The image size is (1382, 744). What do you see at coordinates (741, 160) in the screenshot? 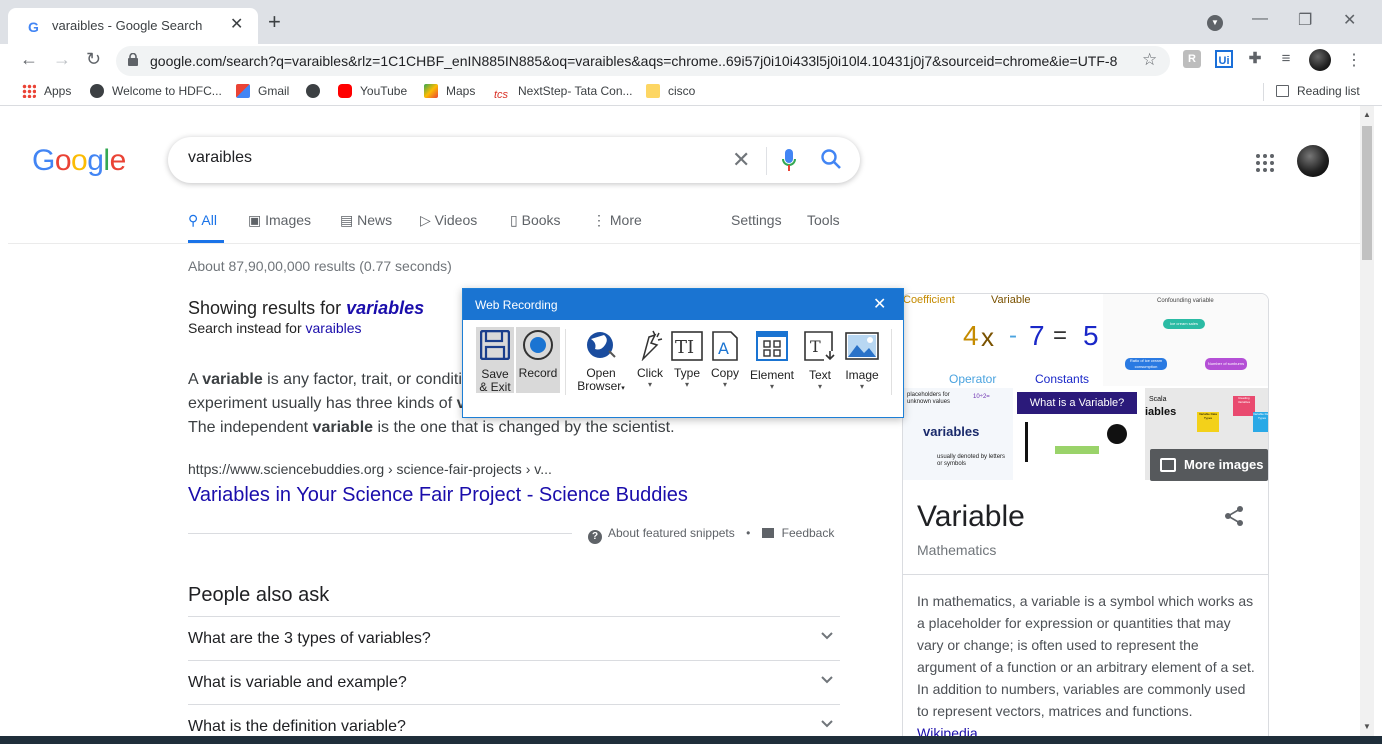
I see `clear-search-icon: ✕` at bounding box center [741, 160].